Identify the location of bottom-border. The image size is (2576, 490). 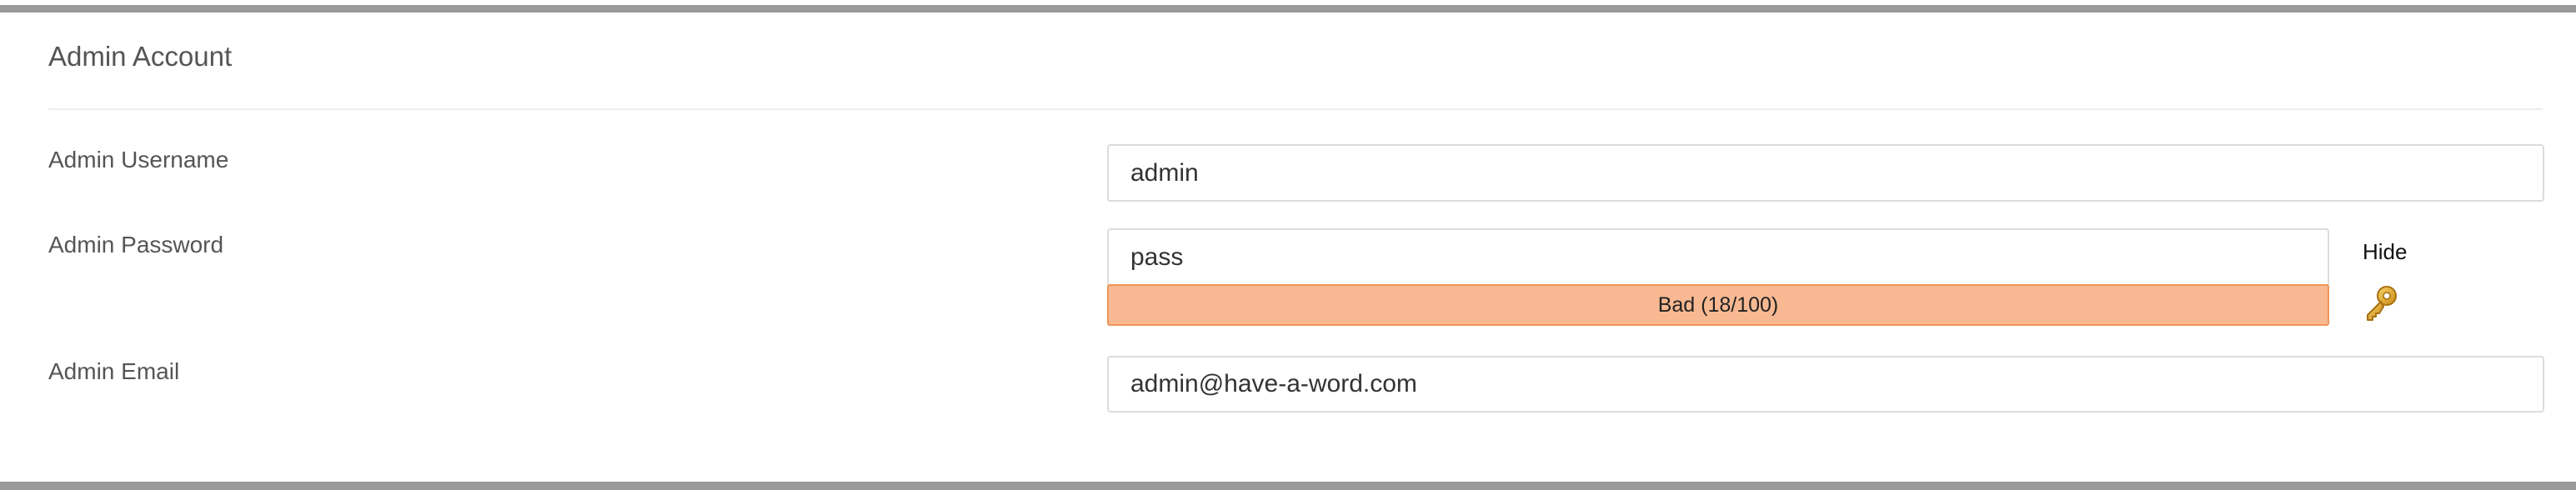
(1288, 486).